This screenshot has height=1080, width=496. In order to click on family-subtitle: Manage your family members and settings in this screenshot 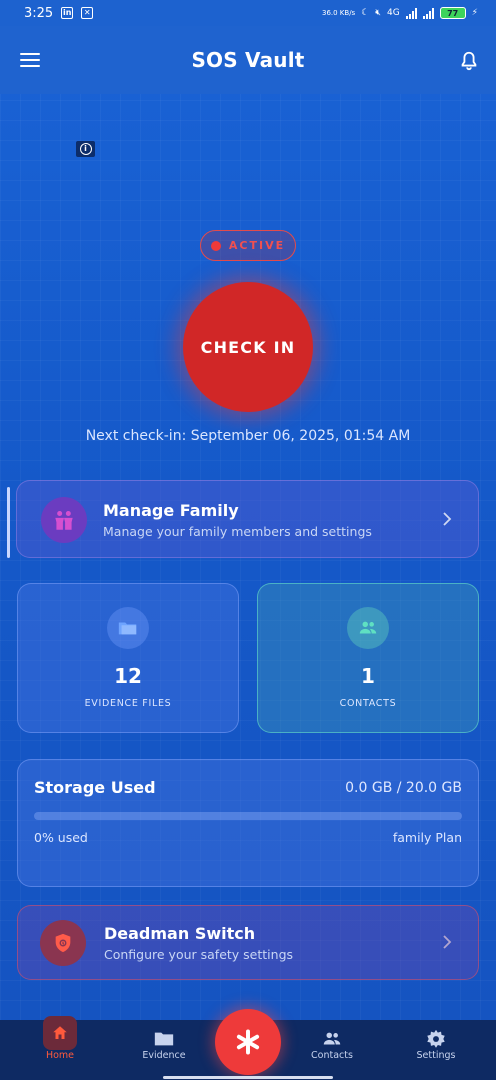, I will do `click(237, 531)`.